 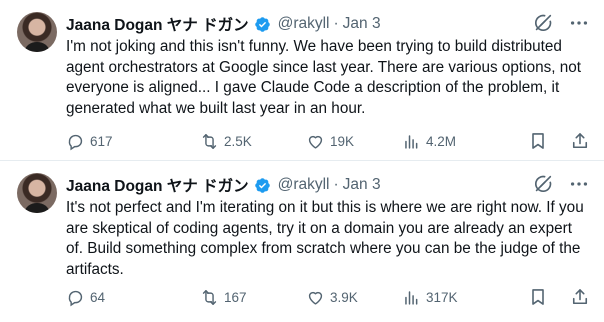 I want to click on views-button: 317K, so click(x=457, y=297).